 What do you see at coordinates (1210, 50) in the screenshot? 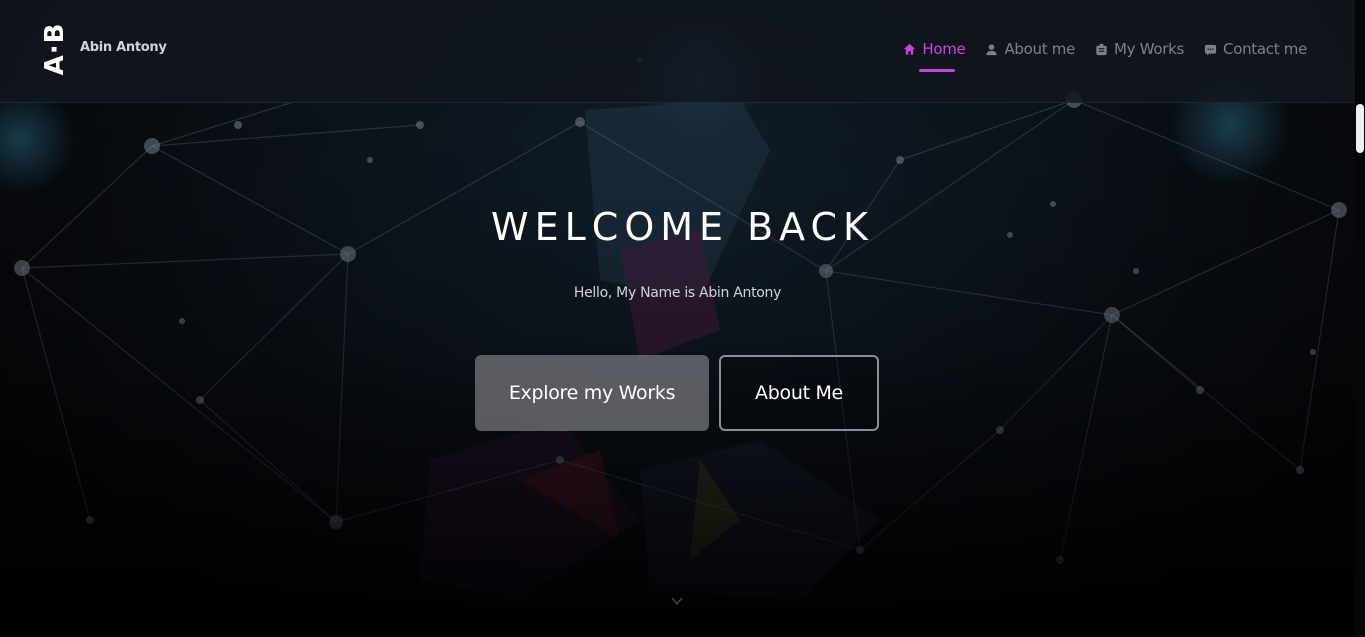
I see `chat-icon` at bounding box center [1210, 50].